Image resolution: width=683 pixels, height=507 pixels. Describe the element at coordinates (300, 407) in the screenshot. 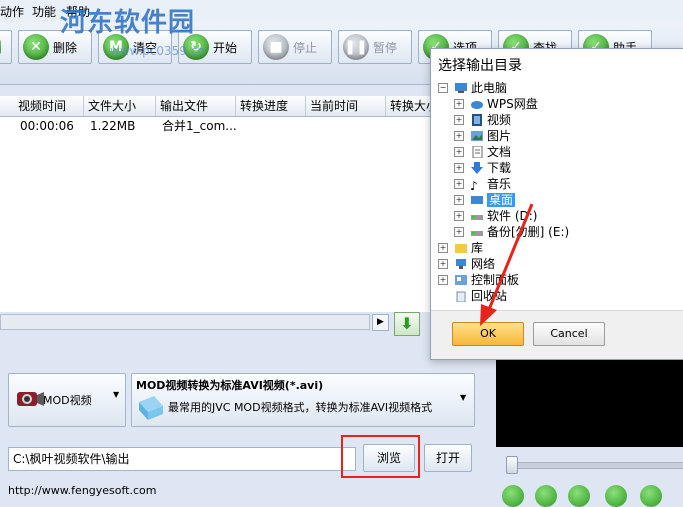

I see `format-description: 最常用的JVC MOD视频格式，转换为标准AVI视频格式` at that location.